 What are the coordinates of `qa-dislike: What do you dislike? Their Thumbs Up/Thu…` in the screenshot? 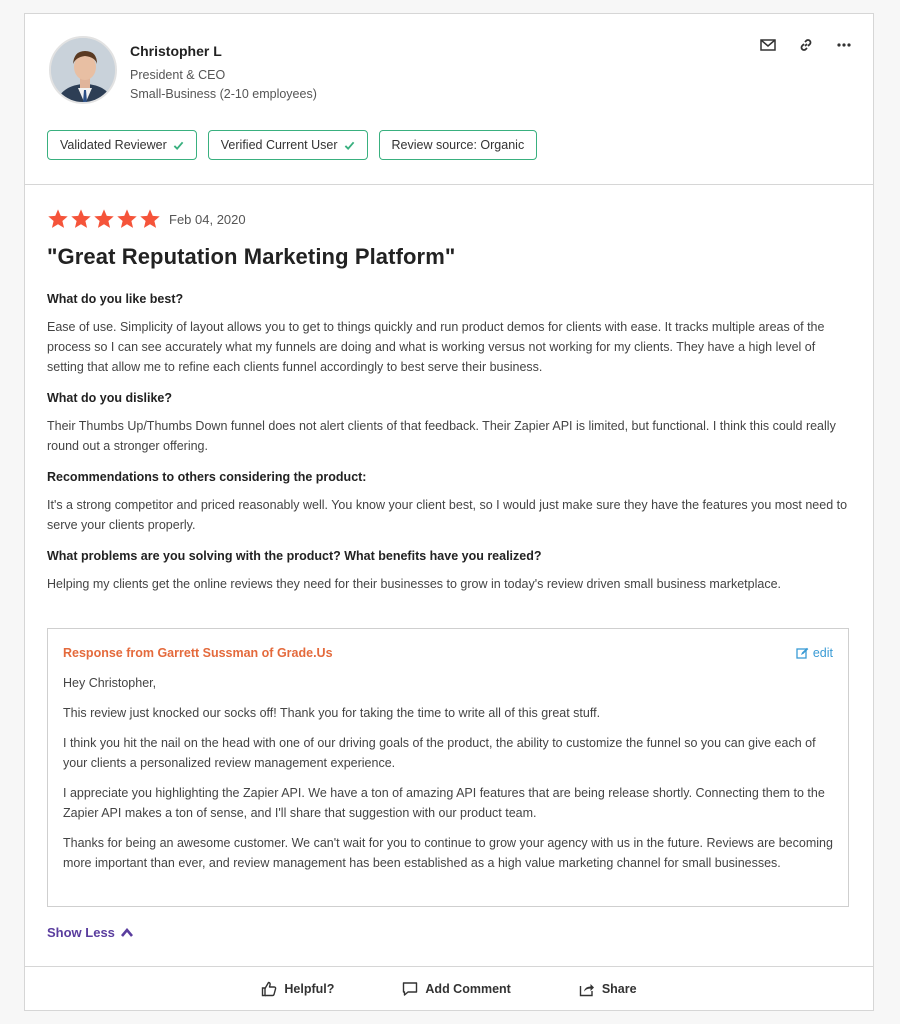 It's located at (450, 423).